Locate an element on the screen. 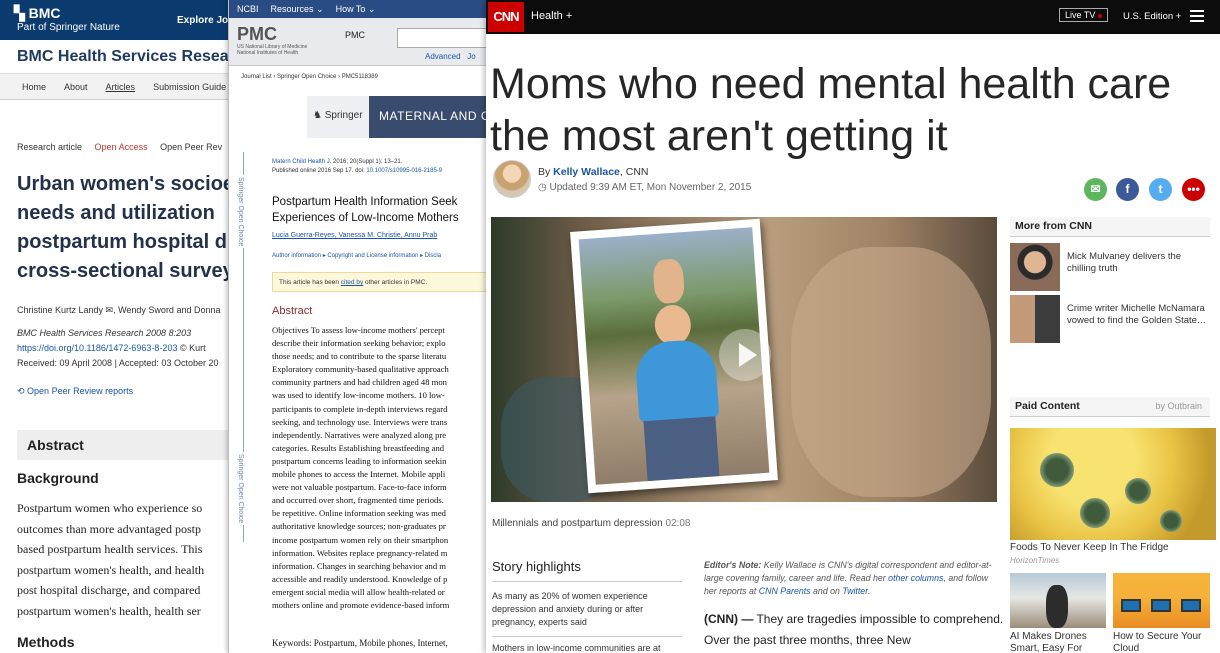 This screenshot has width=1220, height=653. nav-submission-guide: Submission Guide is located at coordinates (189, 90).